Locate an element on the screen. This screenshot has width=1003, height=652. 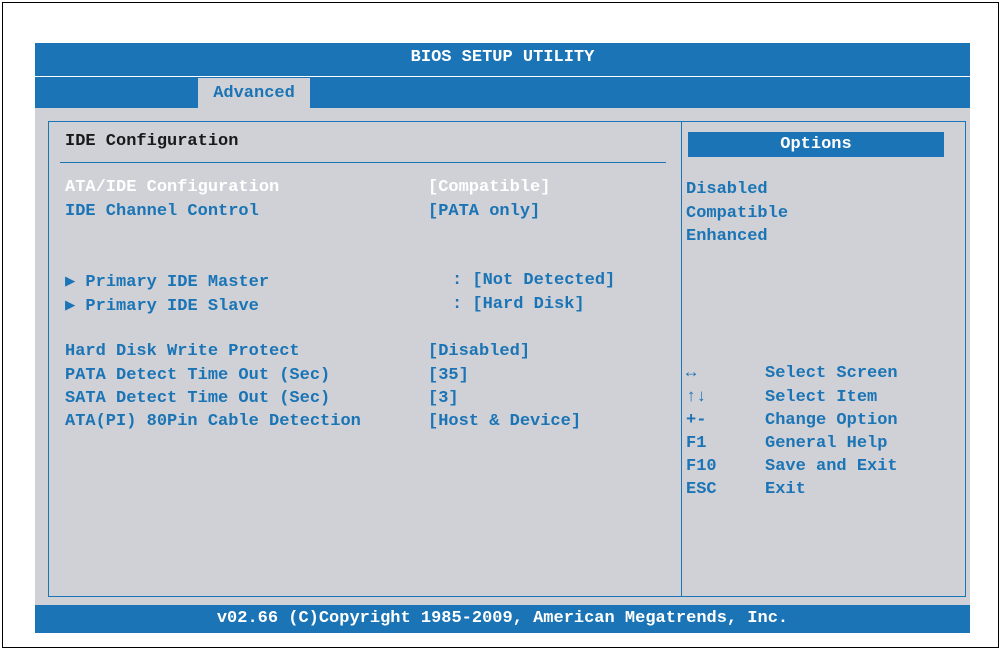
tab-bar: Advanced is located at coordinates (502, 90).